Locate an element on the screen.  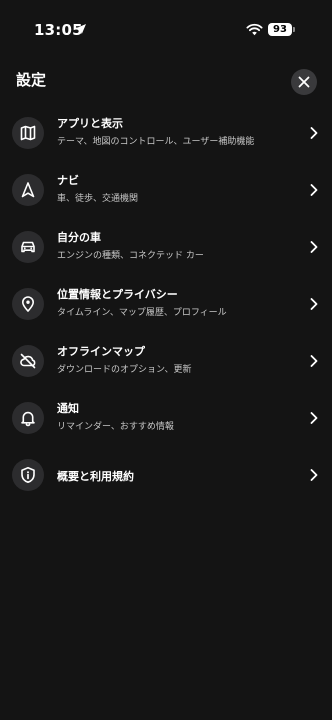
menu-item-label: 位置情報とプライバシー is located at coordinates (117, 294).